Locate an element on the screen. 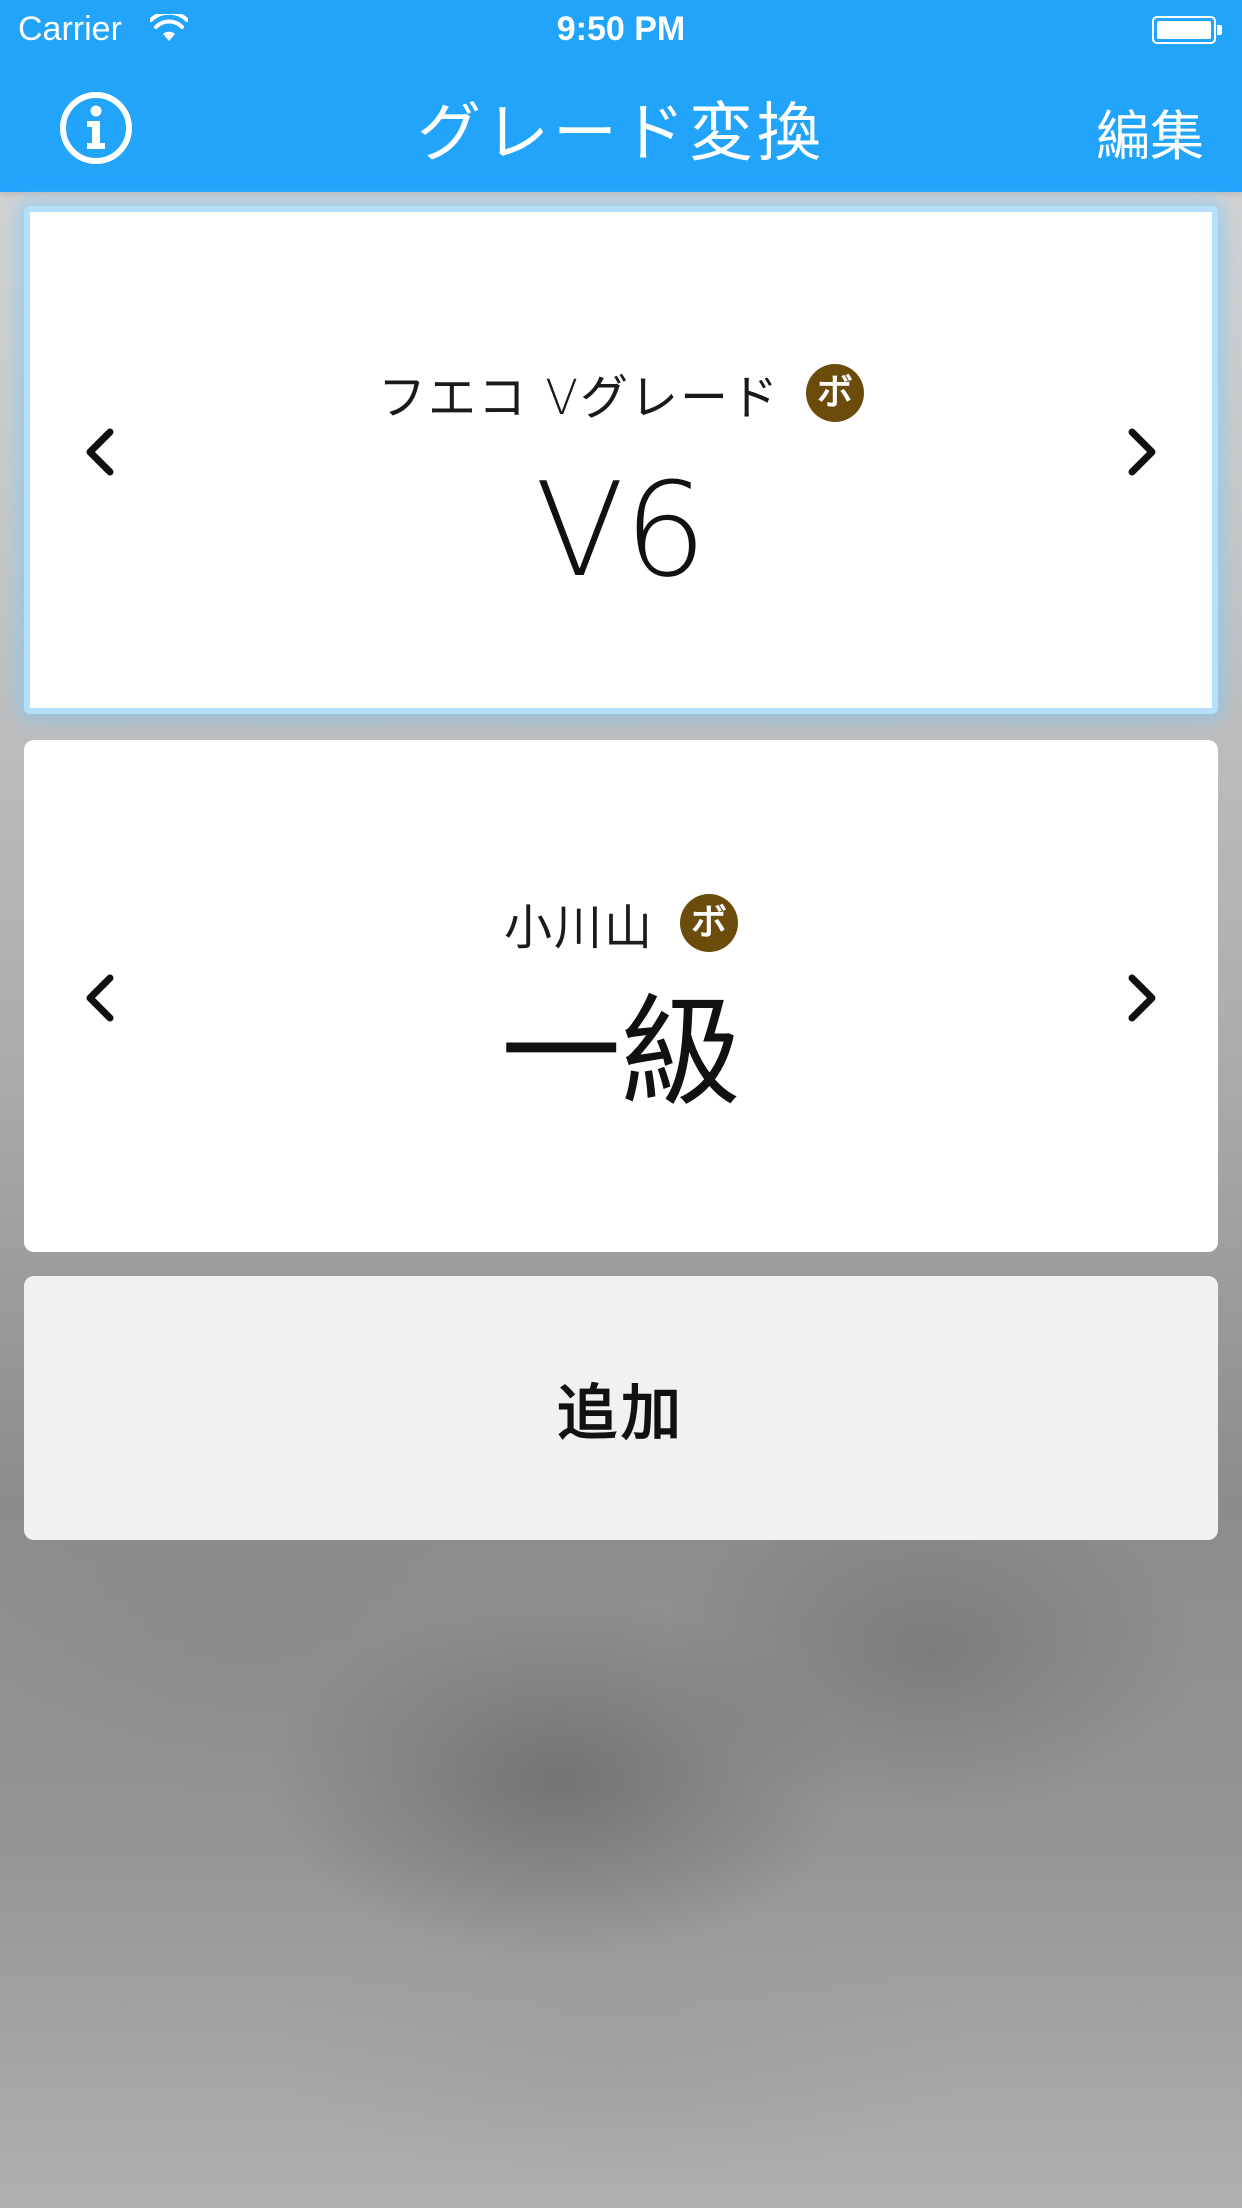  battery-icon is located at coordinates (1188, 31).